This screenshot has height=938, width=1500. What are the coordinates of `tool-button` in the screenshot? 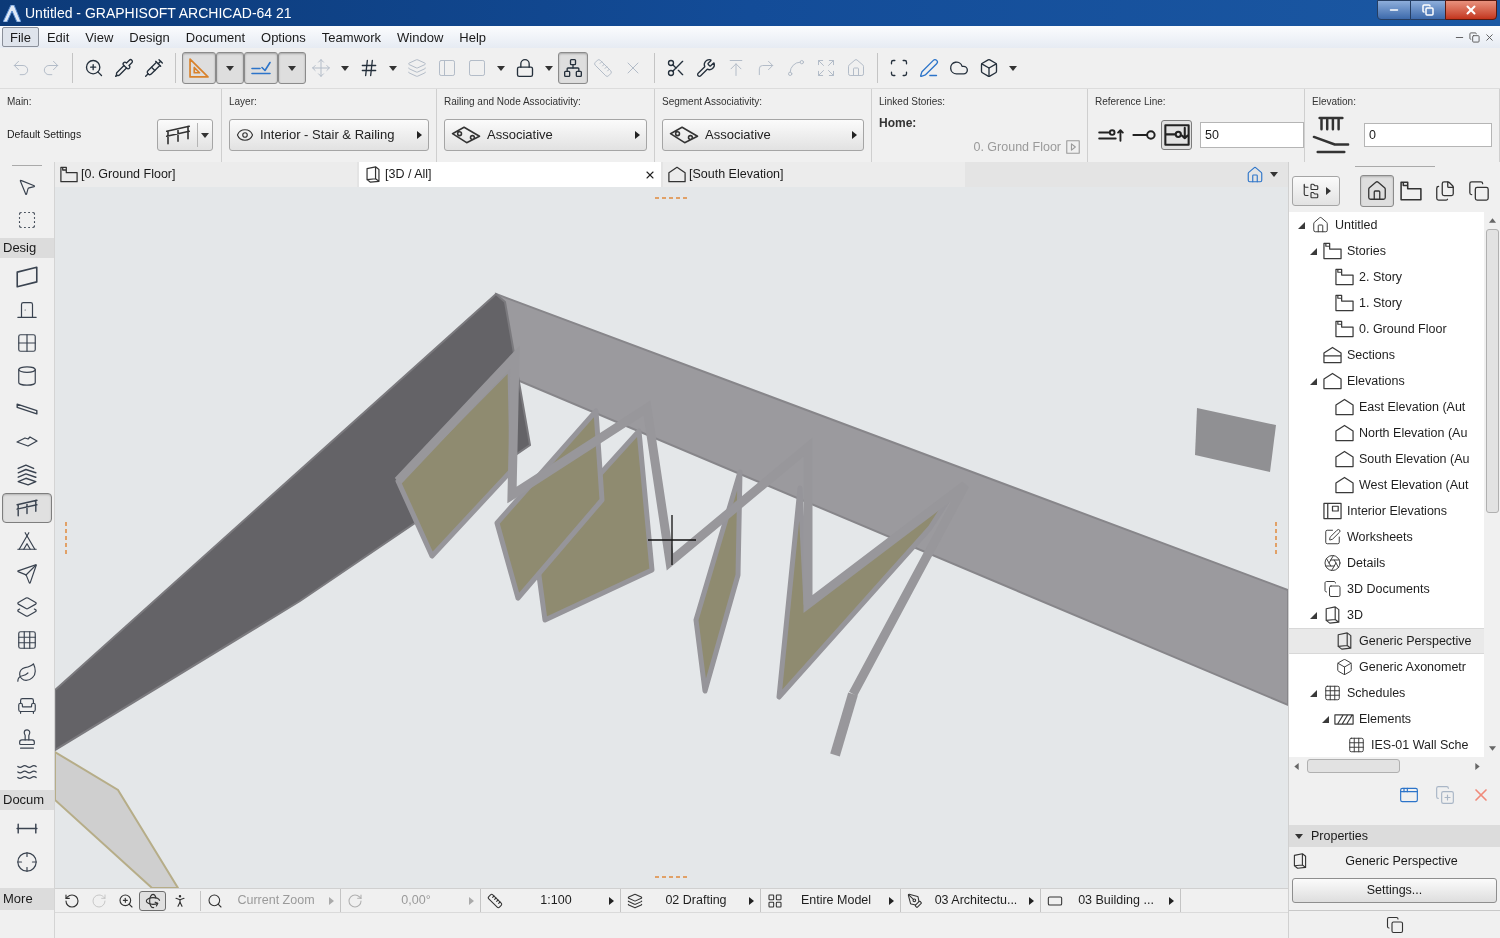 It's located at (27, 507).